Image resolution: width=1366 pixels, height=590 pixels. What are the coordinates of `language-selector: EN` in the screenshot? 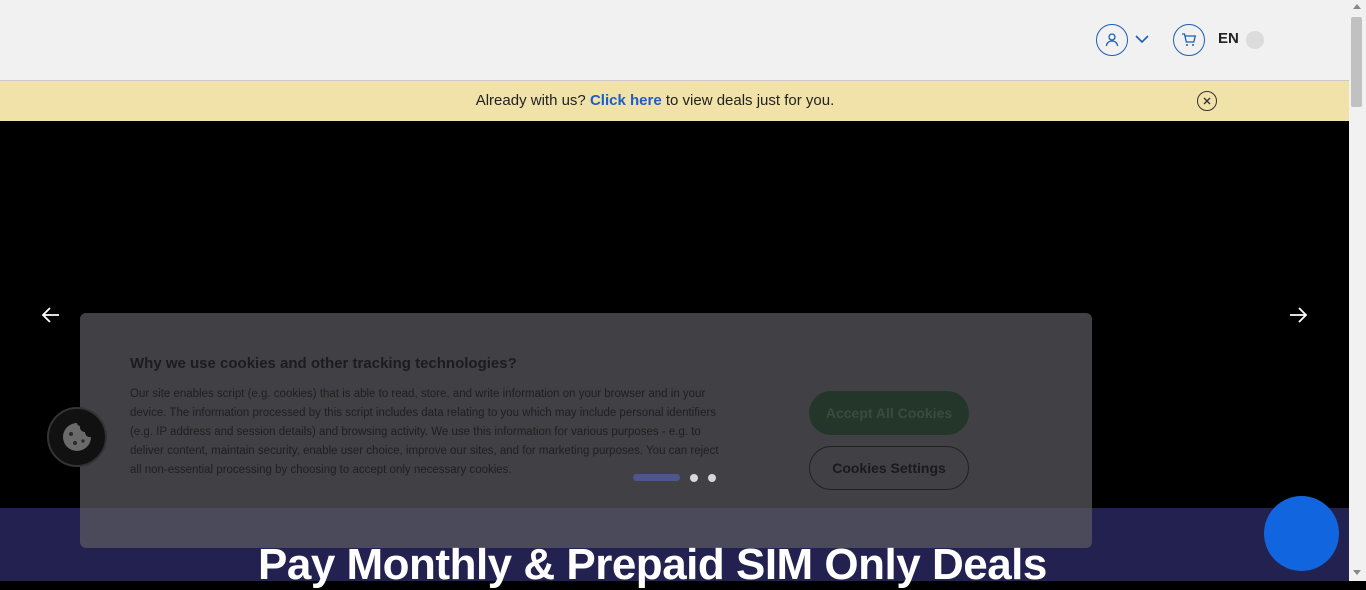 It's located at (1228, 38).